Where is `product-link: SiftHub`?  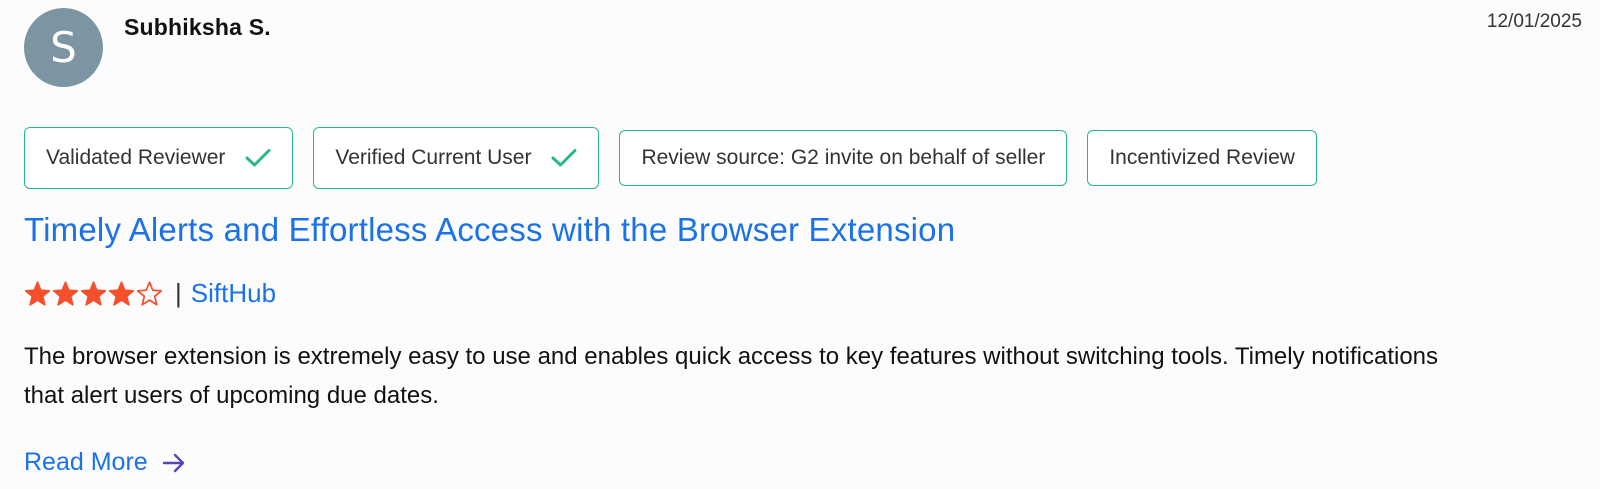
product-link: SiftHub is located at coordinates (233, 293).